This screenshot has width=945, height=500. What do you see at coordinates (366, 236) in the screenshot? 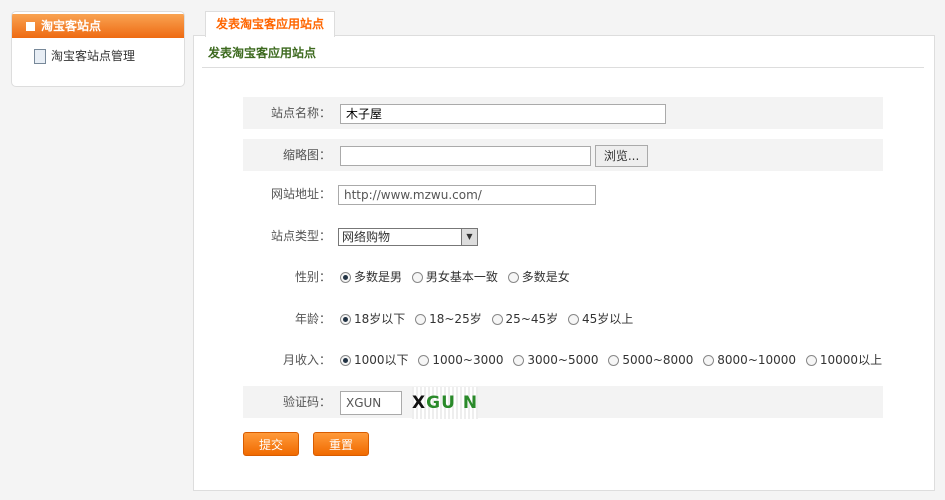
I see `selected-value: 网络购物` at bounding box center [366, 236].